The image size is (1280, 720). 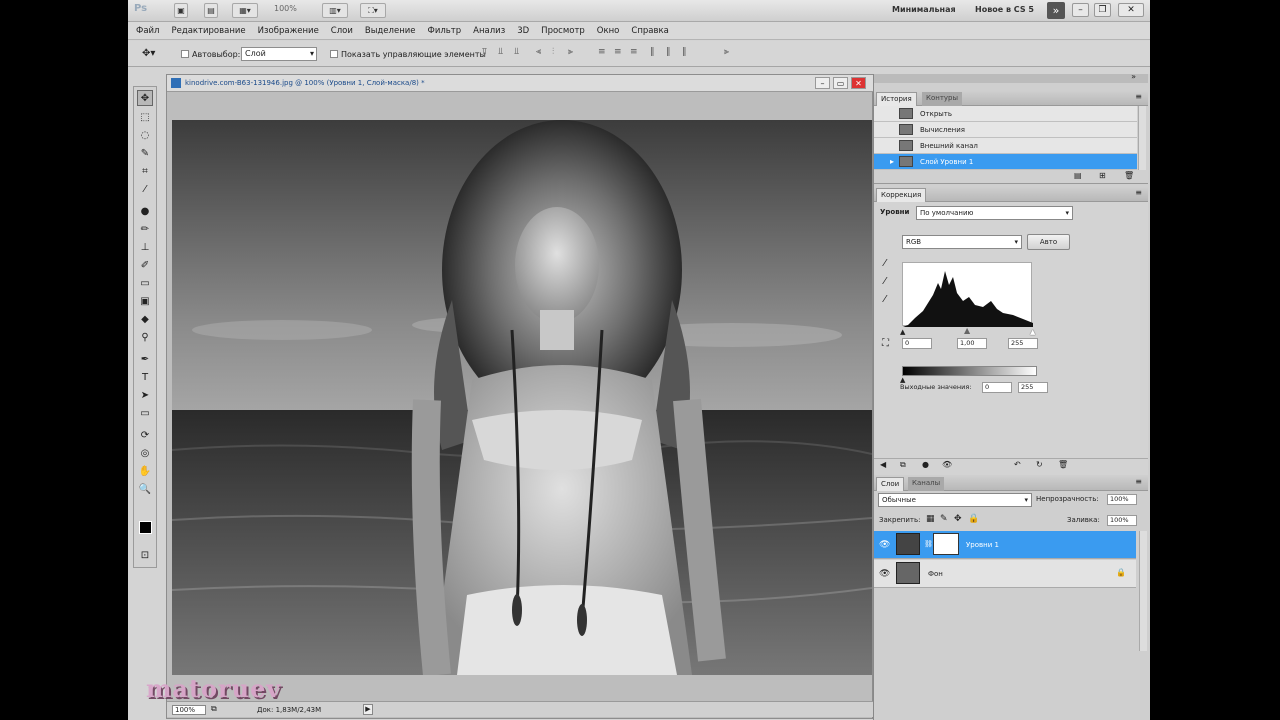 What do you see at coordinates (885, 343) in the screenshot?
I see `clip-to-layer-icon: ⛶` at bounding box center [885, 343].